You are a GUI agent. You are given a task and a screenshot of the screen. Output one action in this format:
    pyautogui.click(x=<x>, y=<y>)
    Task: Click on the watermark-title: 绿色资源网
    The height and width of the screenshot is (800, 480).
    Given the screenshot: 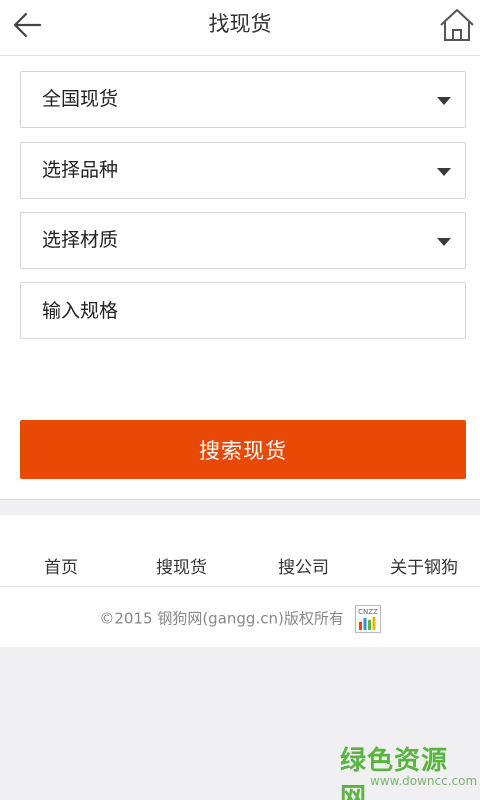 What is the action you would take?
    pyautogui.click(x=394, y=773)
    